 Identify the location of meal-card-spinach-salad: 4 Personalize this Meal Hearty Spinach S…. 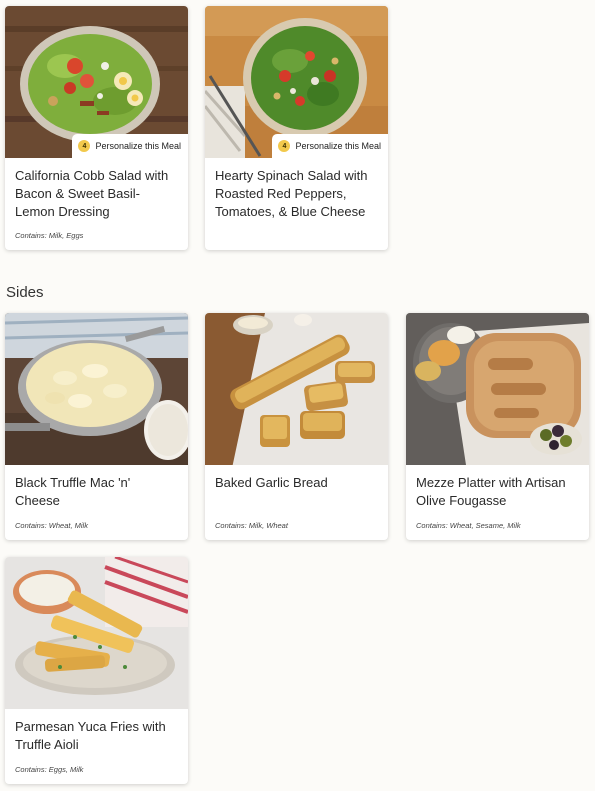
(296, 128).